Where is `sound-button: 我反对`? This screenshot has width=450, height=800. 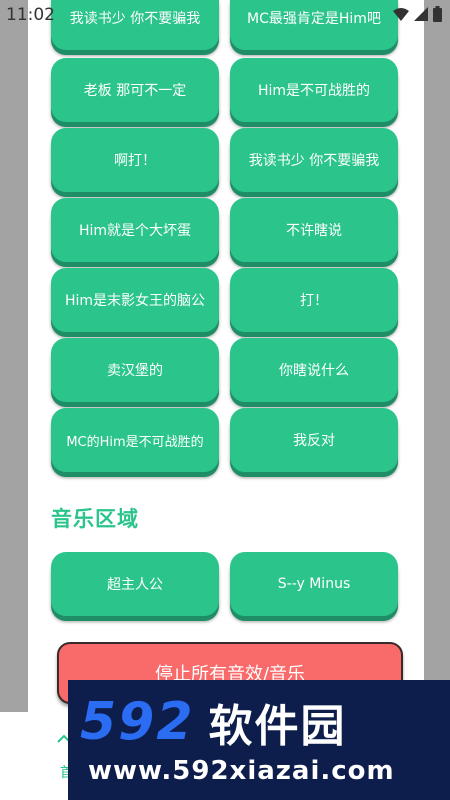
sound-button: 我反对 is located at coordinates (314, 440).